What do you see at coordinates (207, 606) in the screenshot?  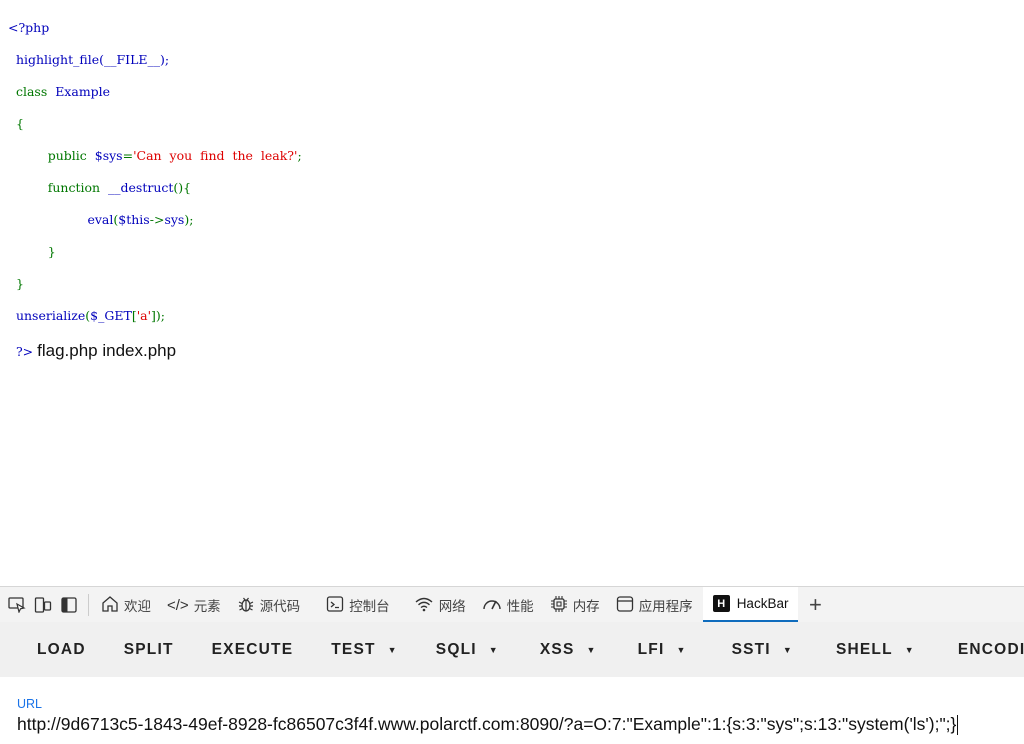 I see `tab-label: 元素` at bounding box center [207, 606].